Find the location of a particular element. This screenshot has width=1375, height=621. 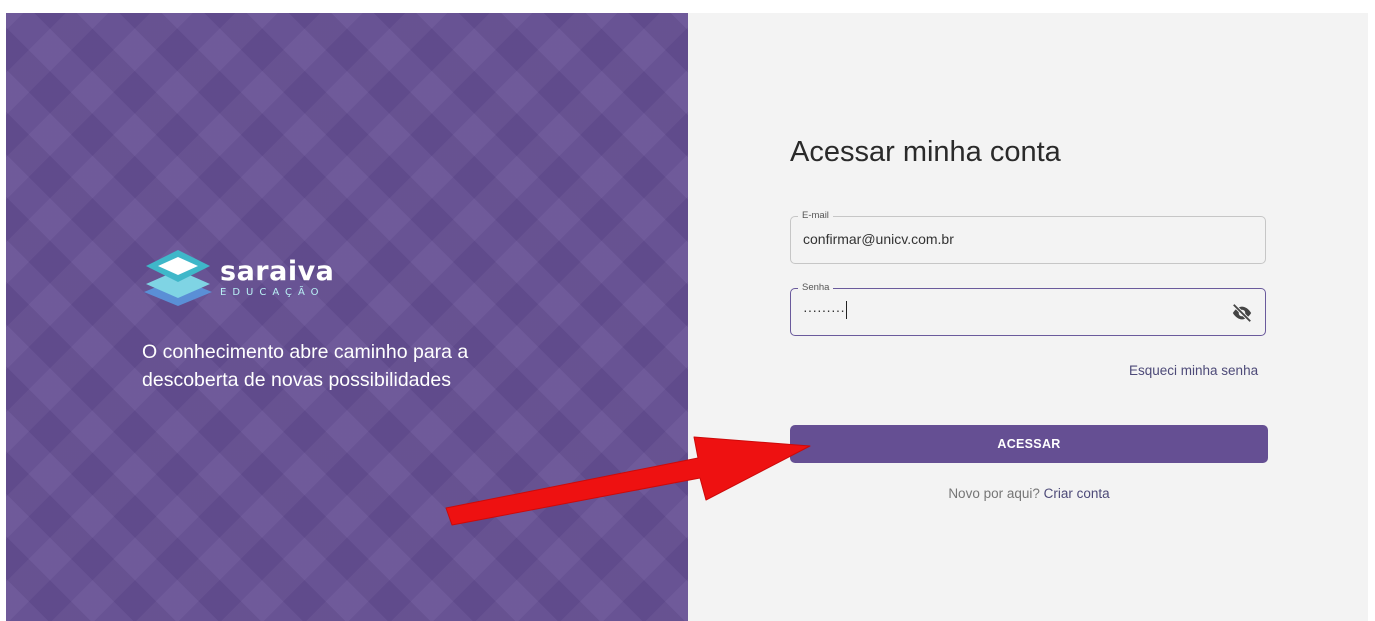

password-masked-value: ········· is located at coordinates (824, 310).